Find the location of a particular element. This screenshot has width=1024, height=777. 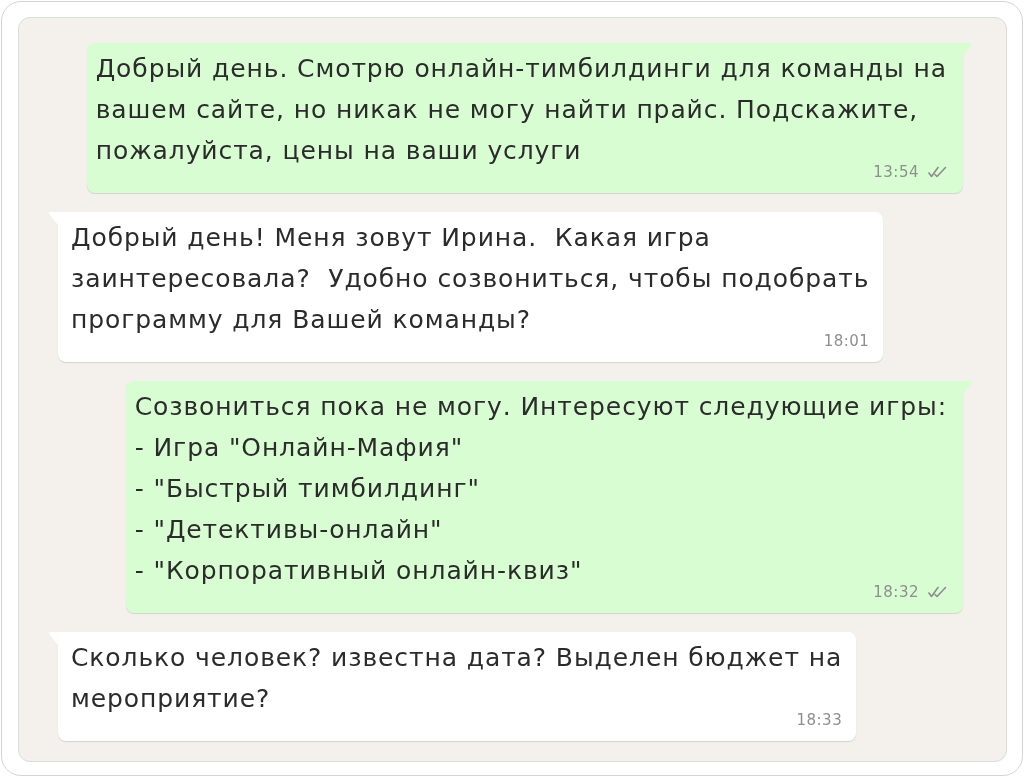

message-time: 13:54 is located at coordinates (896, 172).